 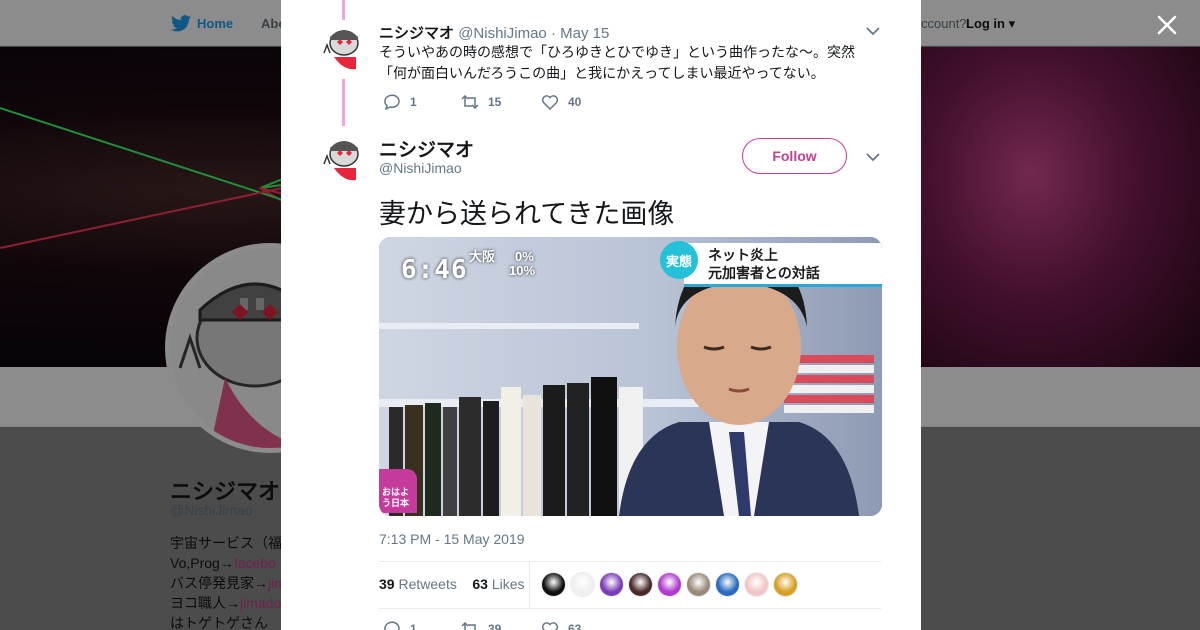 What do you see at coordinates (561, 625) in the screenshot?
I see `like-action: 63` at bounding box center [561, 625].